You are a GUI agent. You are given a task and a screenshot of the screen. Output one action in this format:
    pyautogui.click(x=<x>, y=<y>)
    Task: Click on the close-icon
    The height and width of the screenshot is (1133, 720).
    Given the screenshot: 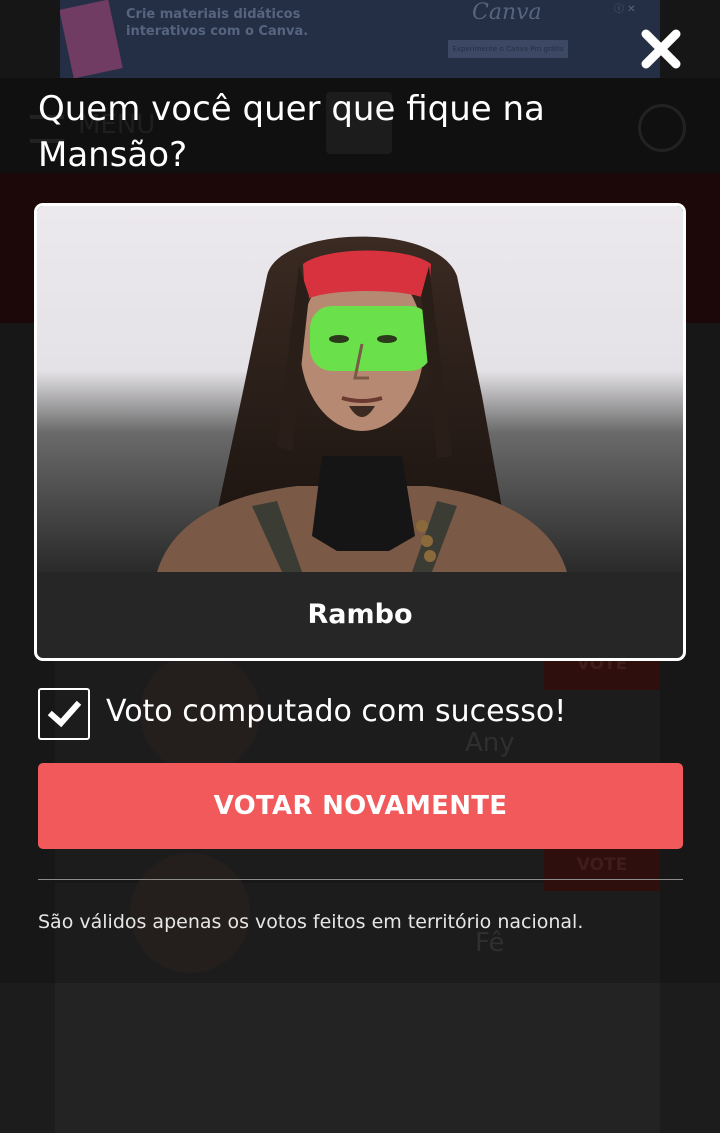 What is the action you would take?
    pyautogui.click(x=661, y=49)
    